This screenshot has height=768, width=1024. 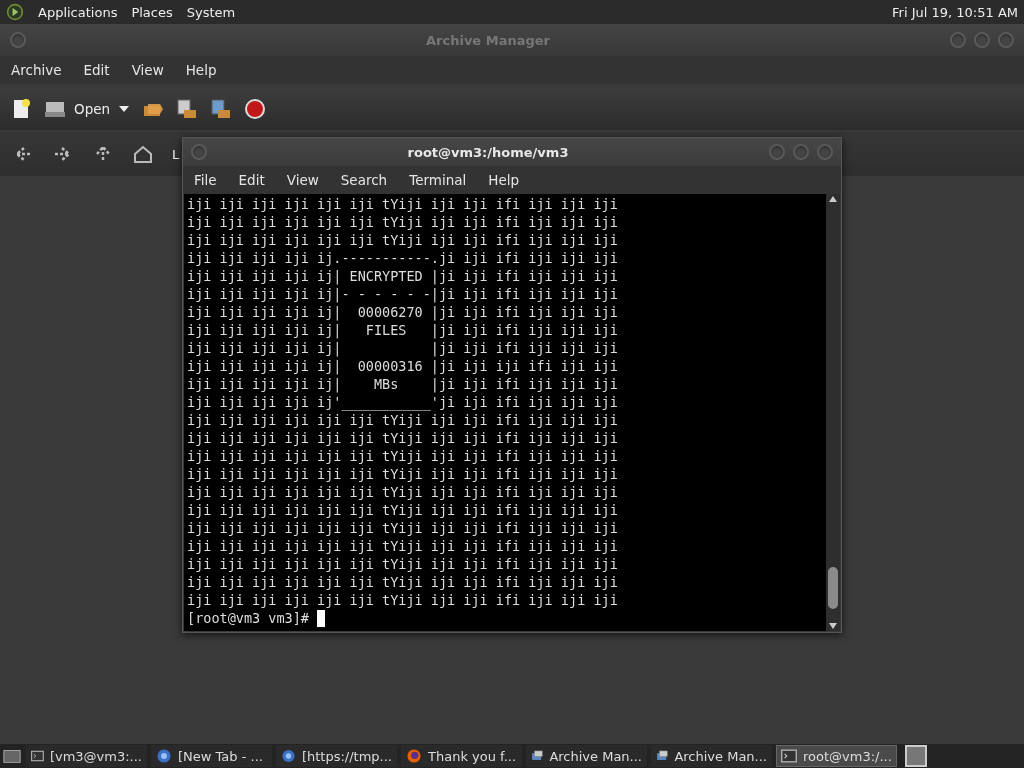 I want to click on scroll-down-icon, so click(x=833, y=626).